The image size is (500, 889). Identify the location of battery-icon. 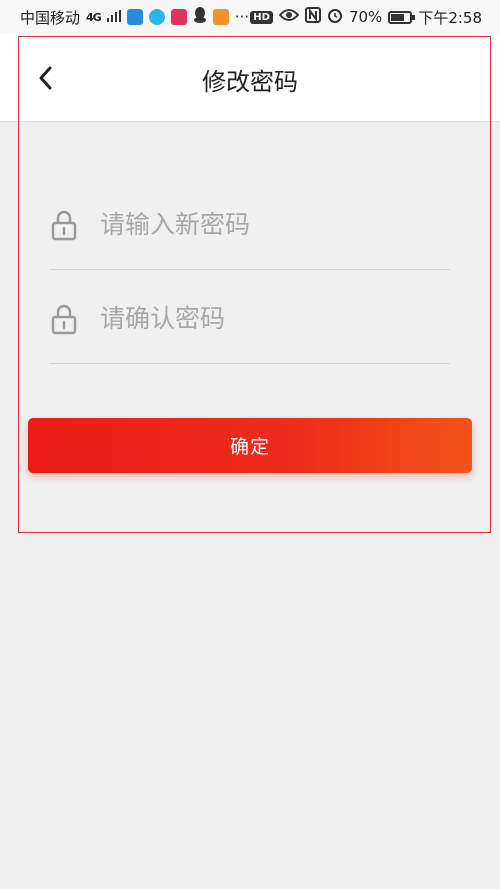
(402, 17).